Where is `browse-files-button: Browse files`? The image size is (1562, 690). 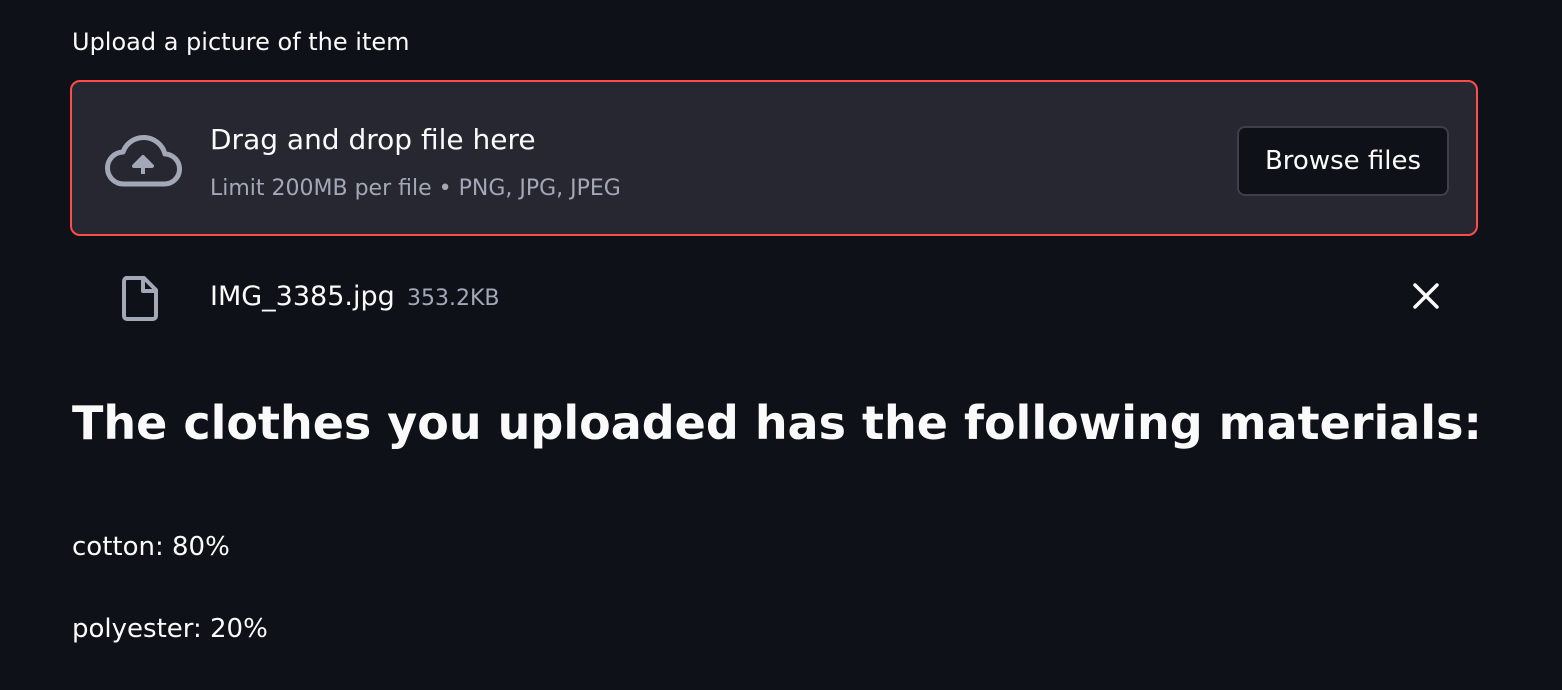
browse-files-button: Browse files is located at coordinates (1343, 161).